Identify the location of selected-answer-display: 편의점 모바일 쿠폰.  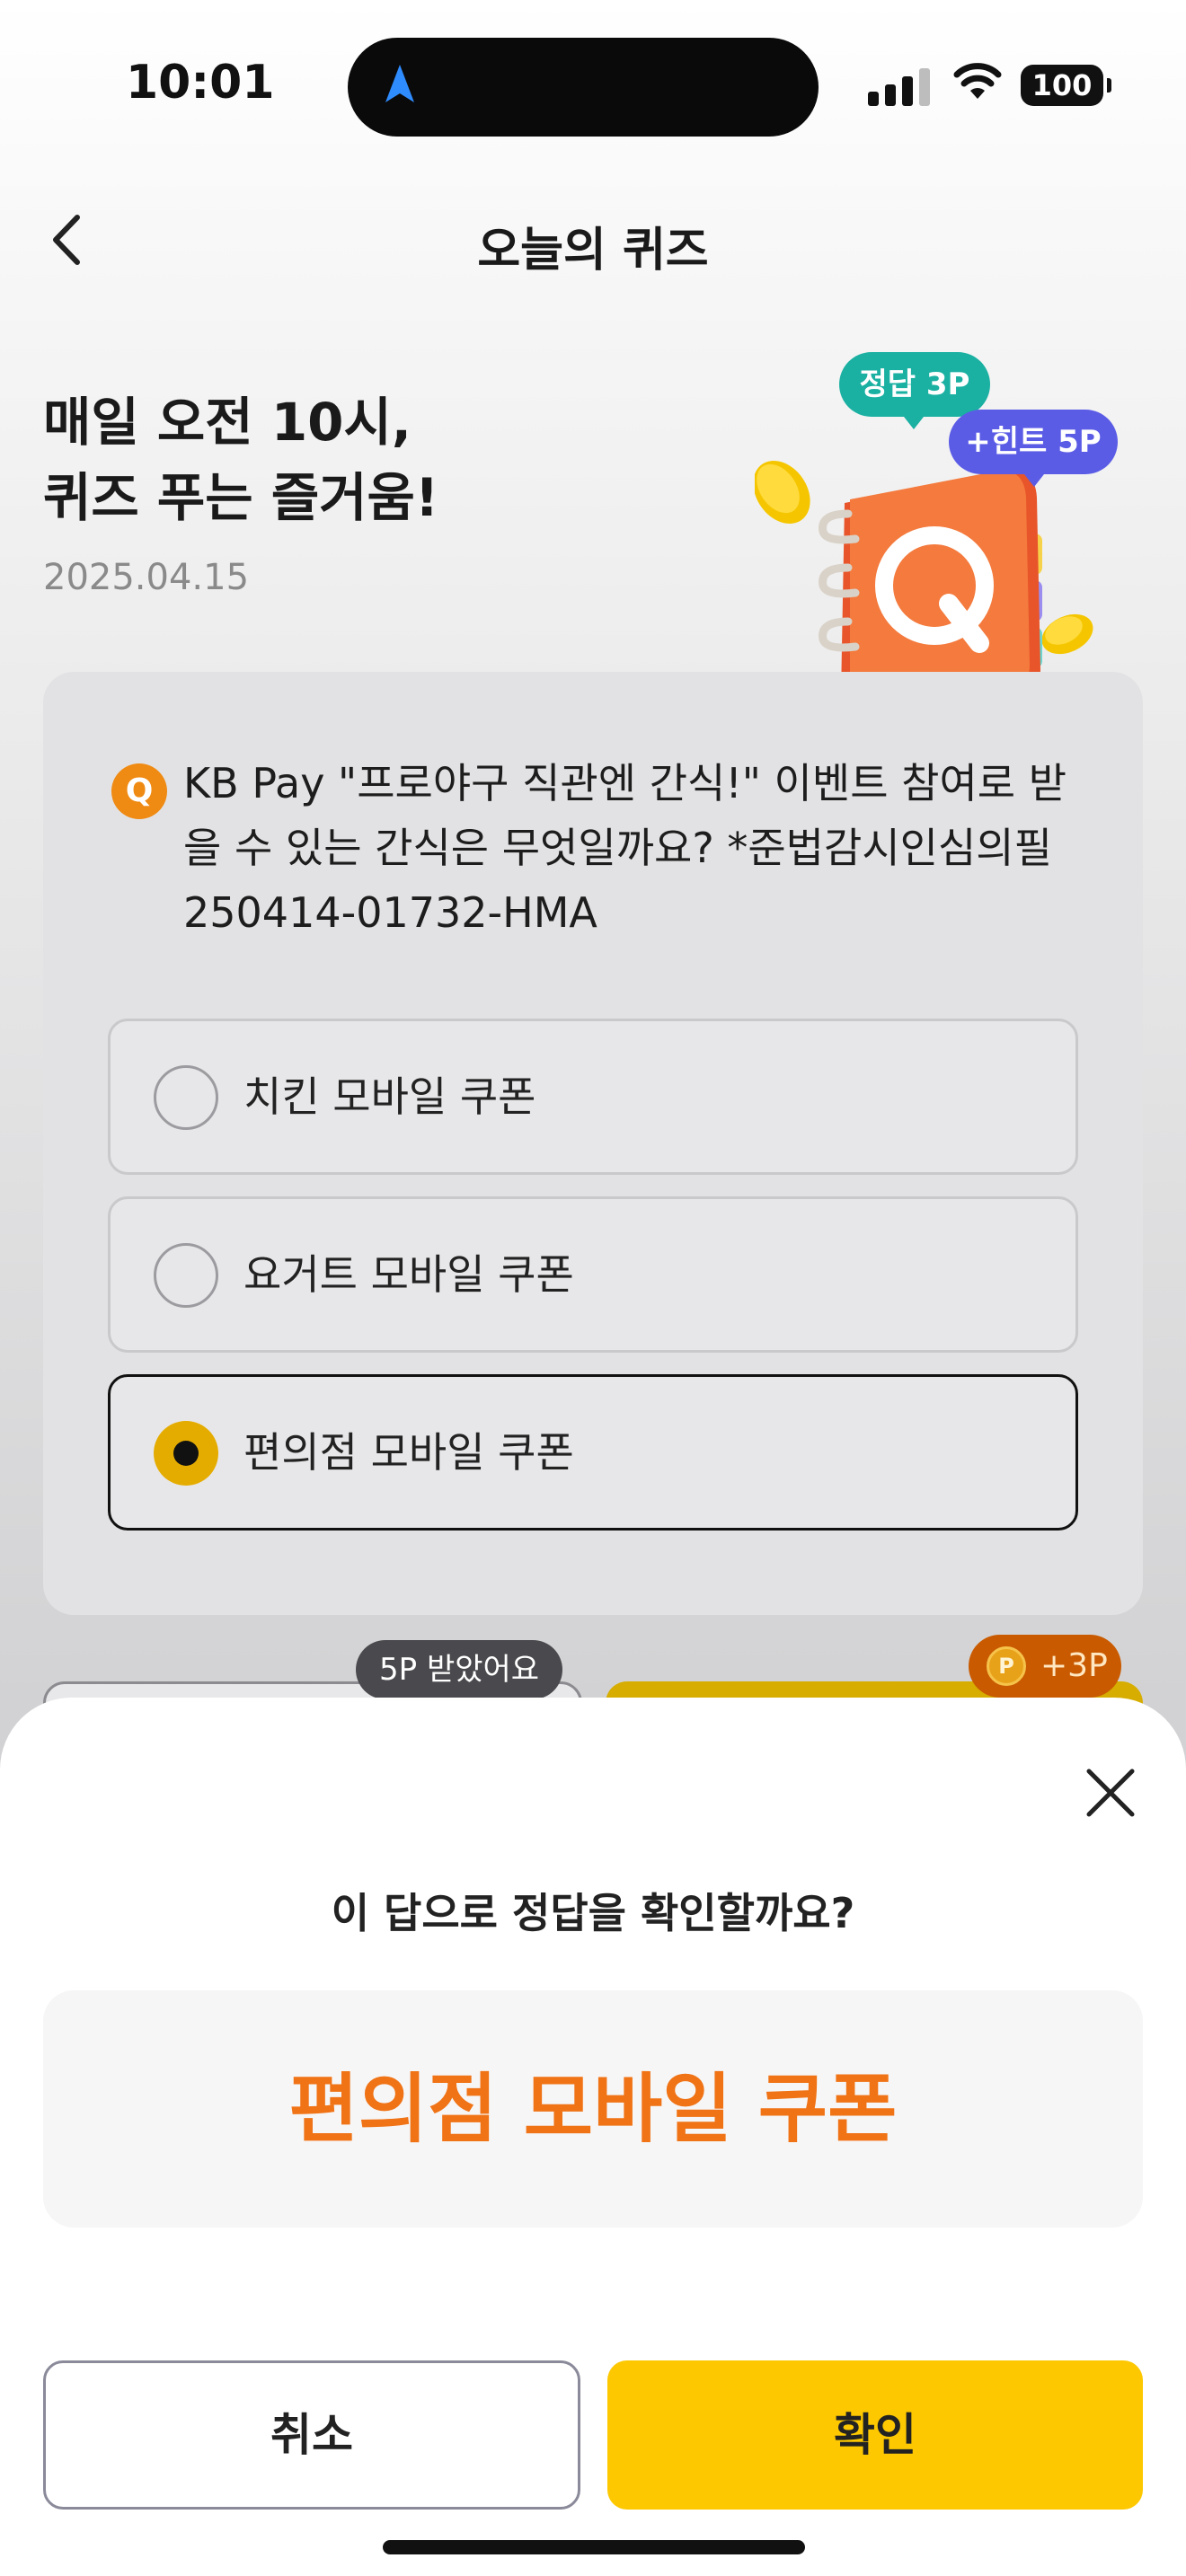
(593, 2109).